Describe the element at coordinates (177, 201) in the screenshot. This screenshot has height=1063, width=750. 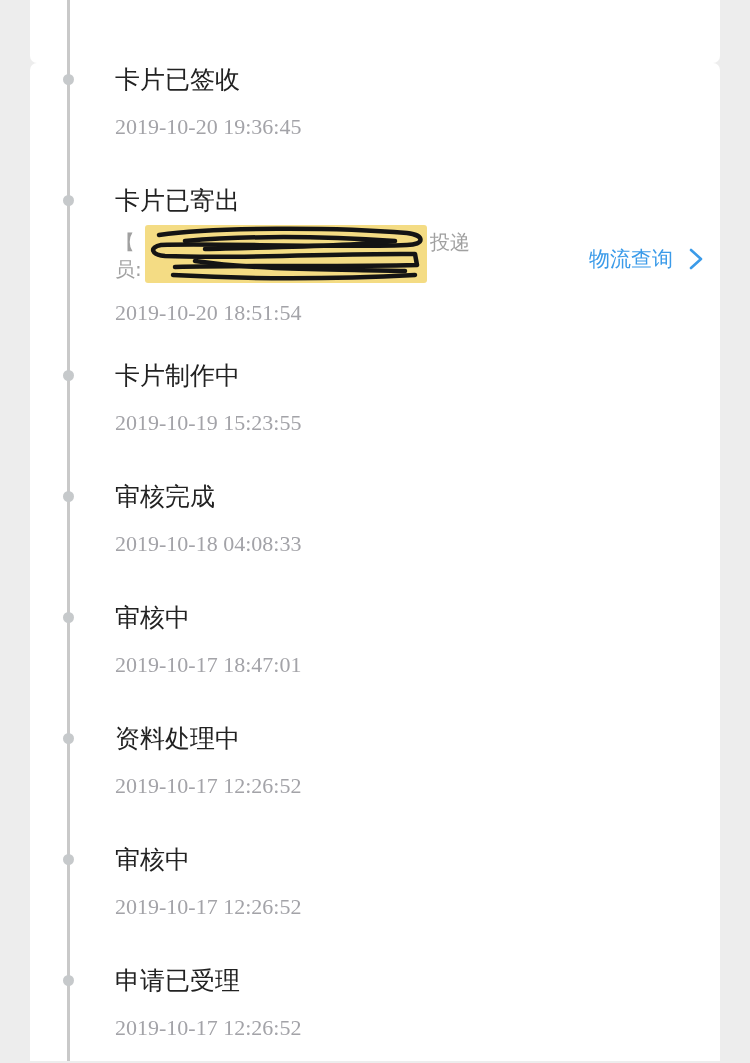
I see `status-title: 卡片已寄出` at that location.